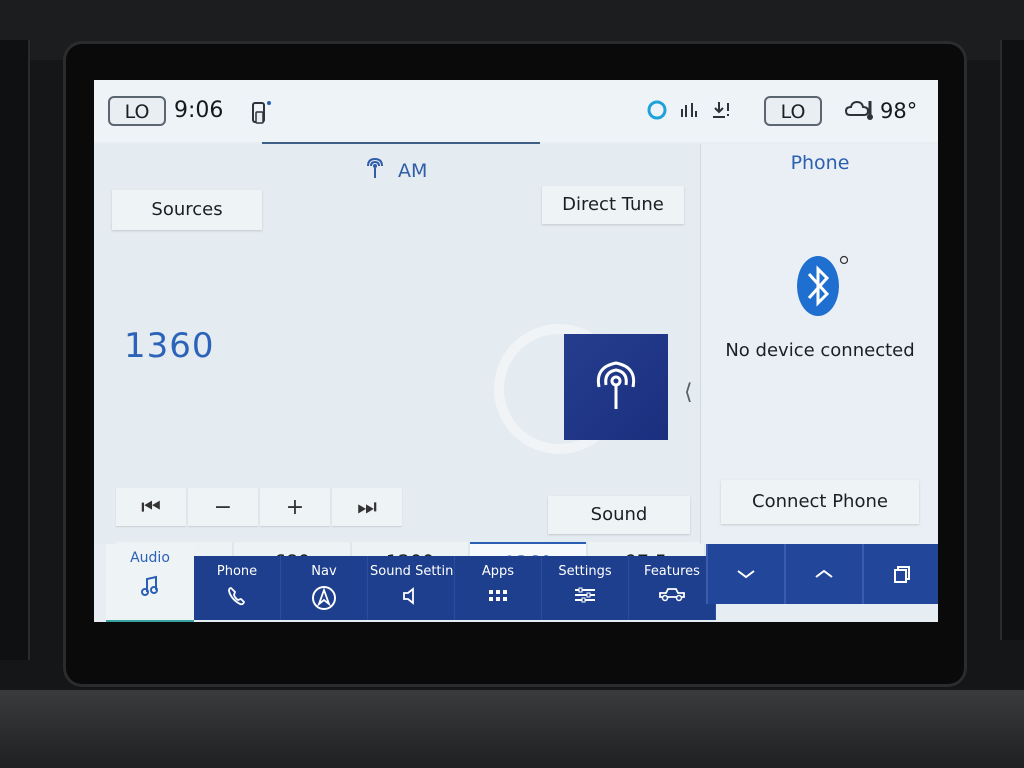 This screenshot has width=1024, height=768. Describe the element at coordinates (516, 111) in the screenshot. I see `status-bar: LO 9:06 LO 98°` at that location.